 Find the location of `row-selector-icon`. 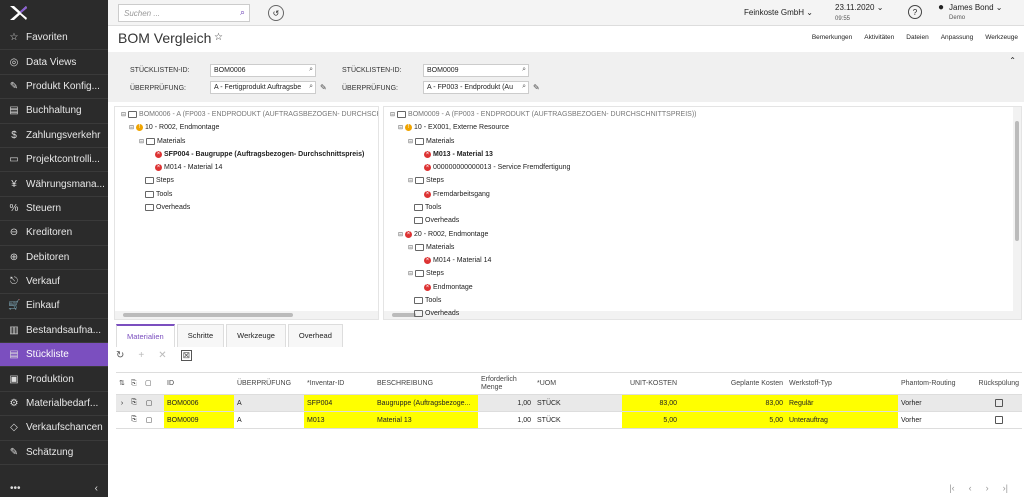

row-selector-icon is located at coordinates (122, 420).